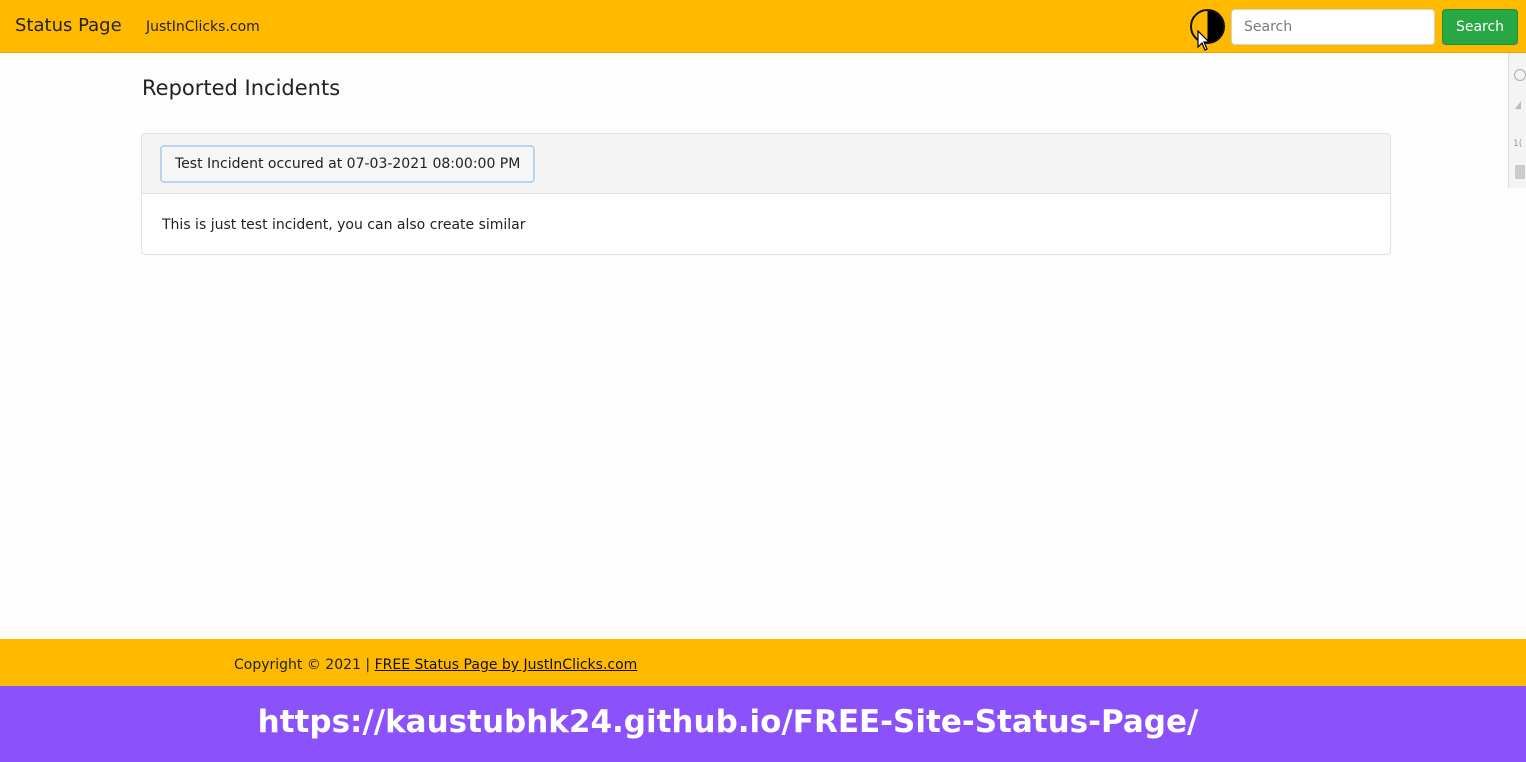 This screenshot has width=1526, height=762. Describe the element at coordinates (1518, 105) in the screenshot. I see `triangle-icon` at that location.